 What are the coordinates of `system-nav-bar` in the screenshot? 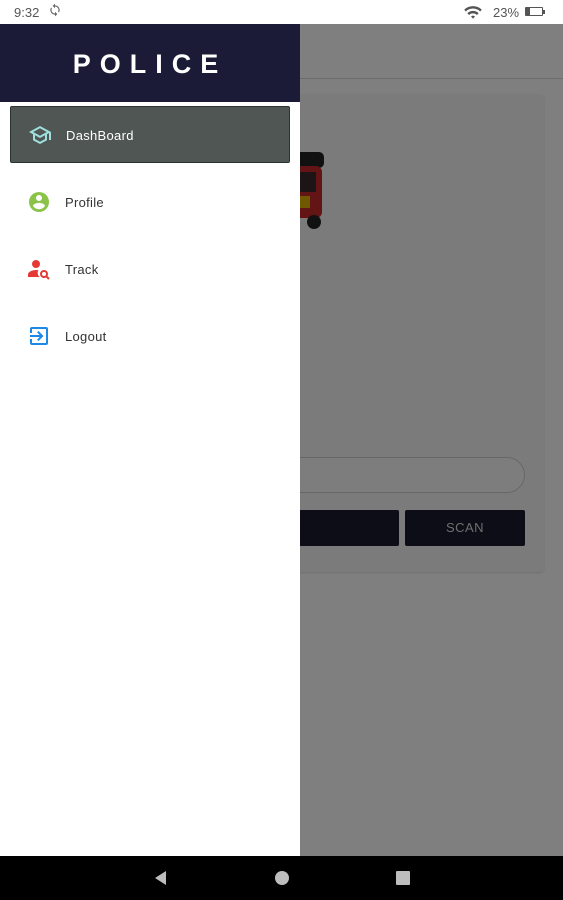 It's located at (281, 878).